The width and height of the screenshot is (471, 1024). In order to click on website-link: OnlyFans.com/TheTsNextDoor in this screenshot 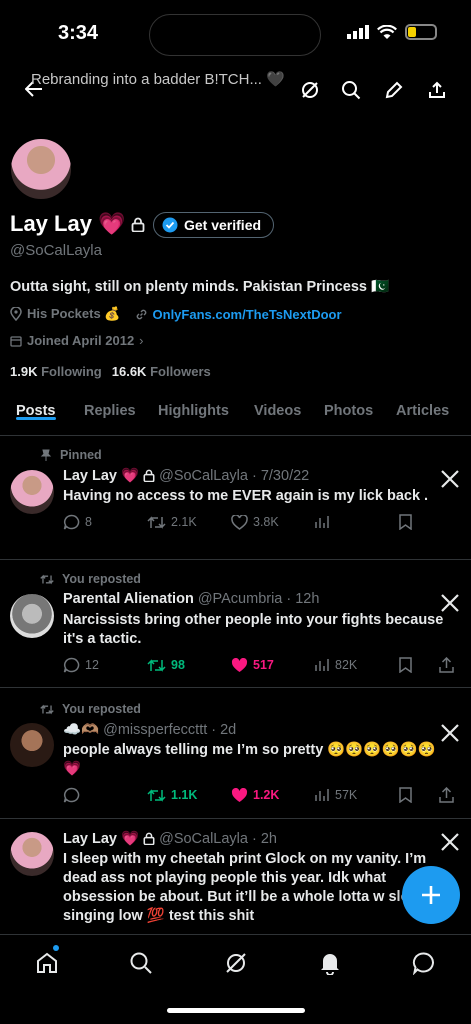, I will do `click(247, 314)`.